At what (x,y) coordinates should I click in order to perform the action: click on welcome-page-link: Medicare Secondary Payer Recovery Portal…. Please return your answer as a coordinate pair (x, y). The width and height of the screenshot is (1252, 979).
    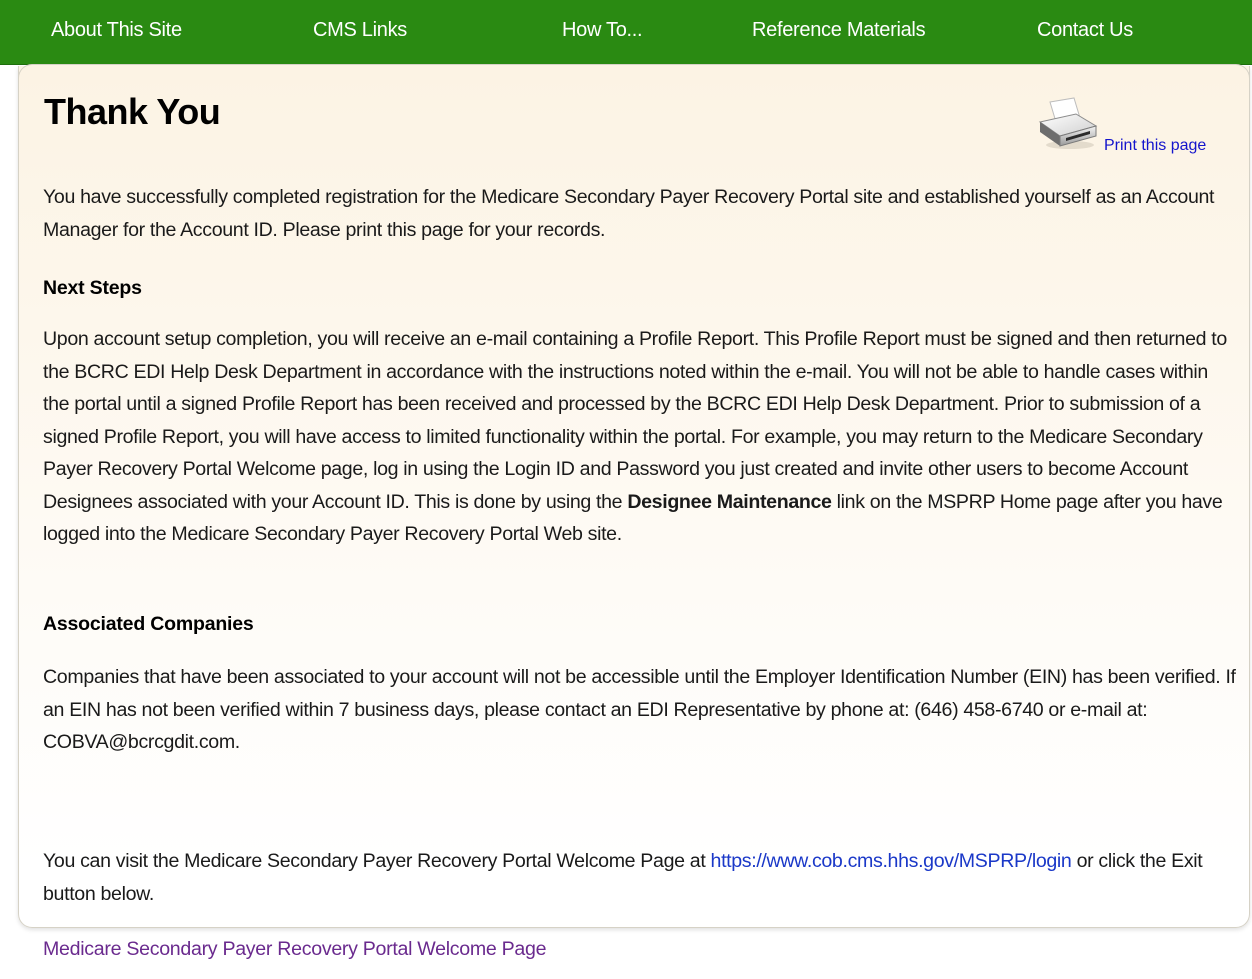
    Looking at the image, I should click on (295, 949).